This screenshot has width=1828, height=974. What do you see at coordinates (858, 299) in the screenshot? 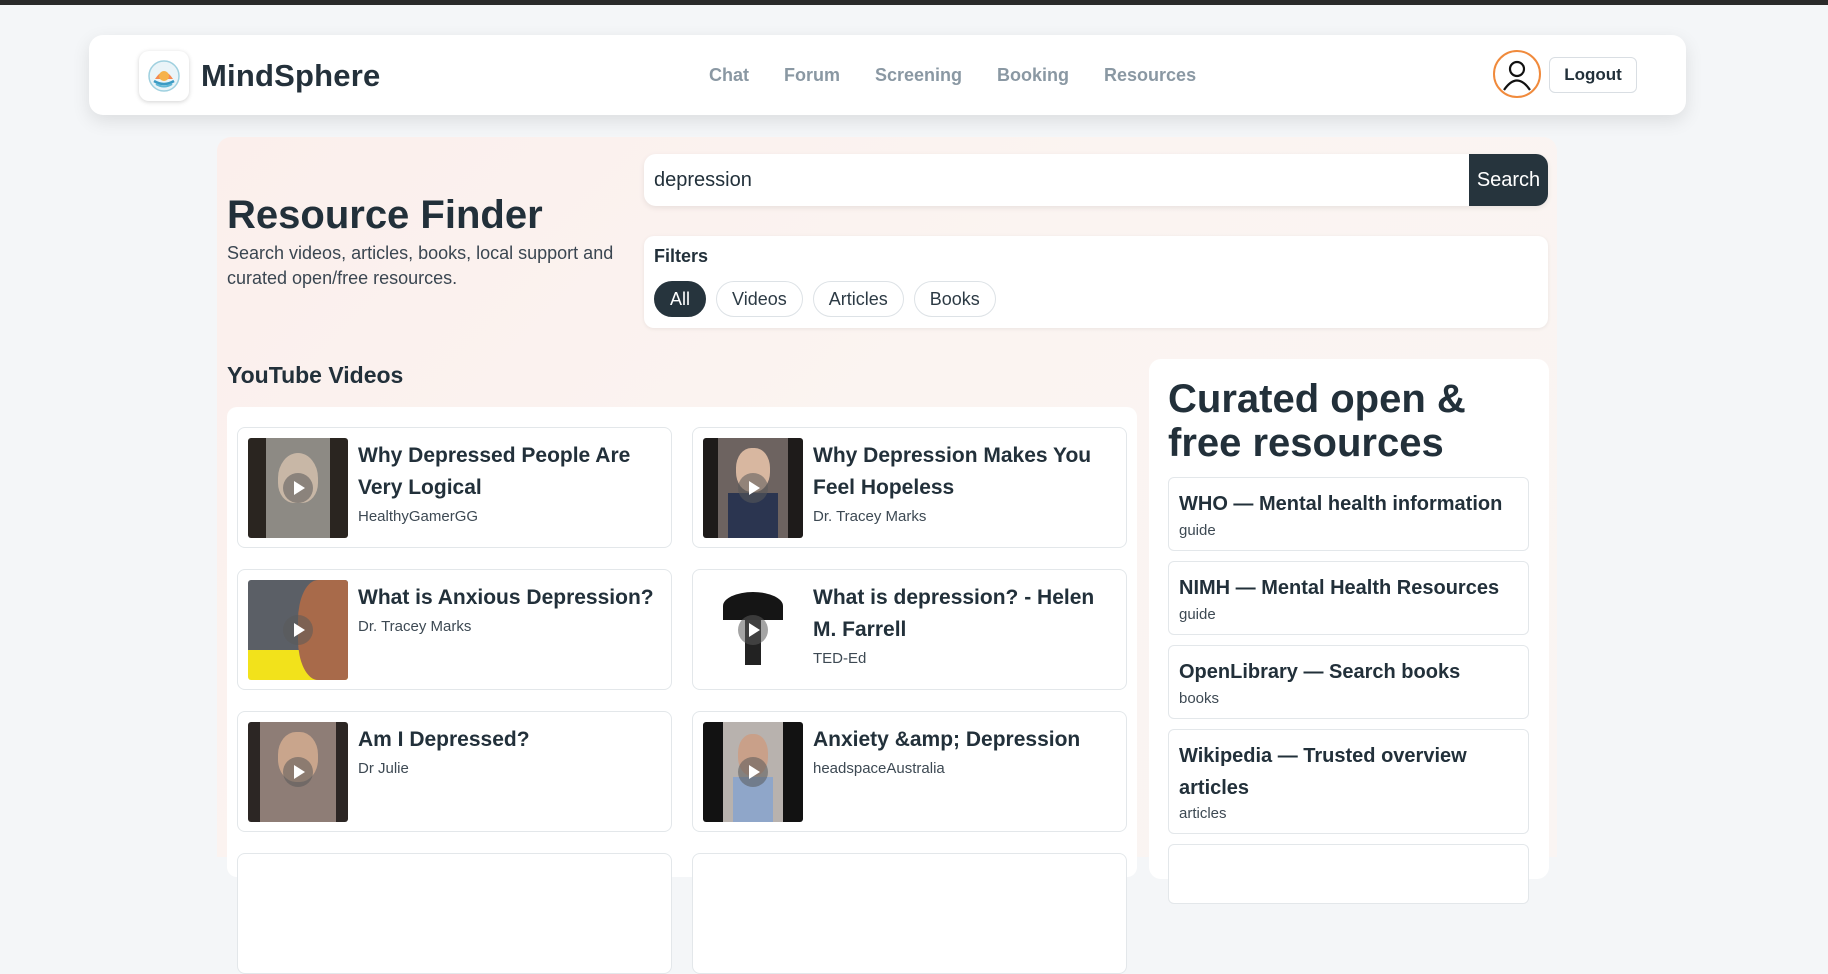
I see `filter-chip-articles: Articles` at bounding box center [858, 299].